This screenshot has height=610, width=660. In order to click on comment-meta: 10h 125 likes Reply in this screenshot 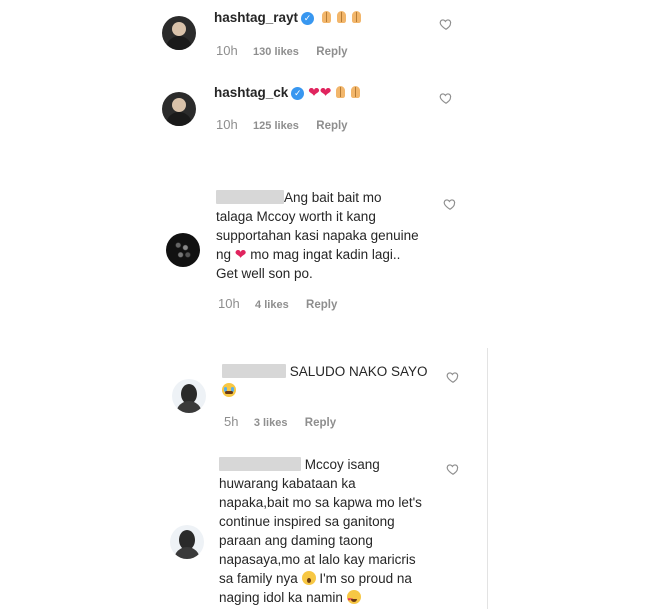, I will do `click(282, 124)`.